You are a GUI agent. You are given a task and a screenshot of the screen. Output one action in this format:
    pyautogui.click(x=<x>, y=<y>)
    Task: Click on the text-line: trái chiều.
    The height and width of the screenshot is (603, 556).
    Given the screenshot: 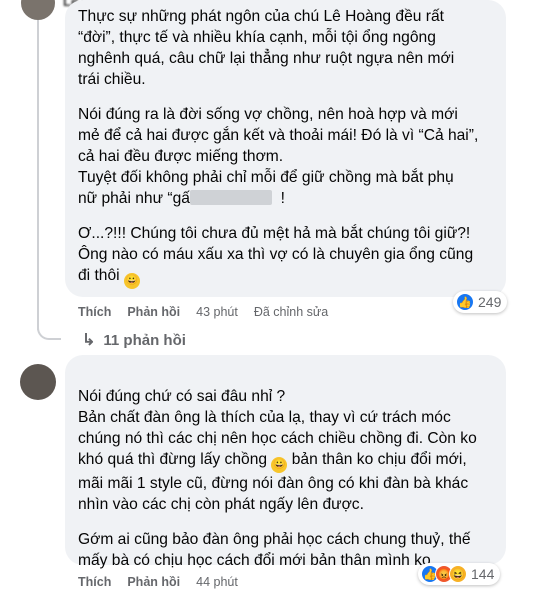 What is the action you would take?
    pyautogui.click(x=112, y=79)
    